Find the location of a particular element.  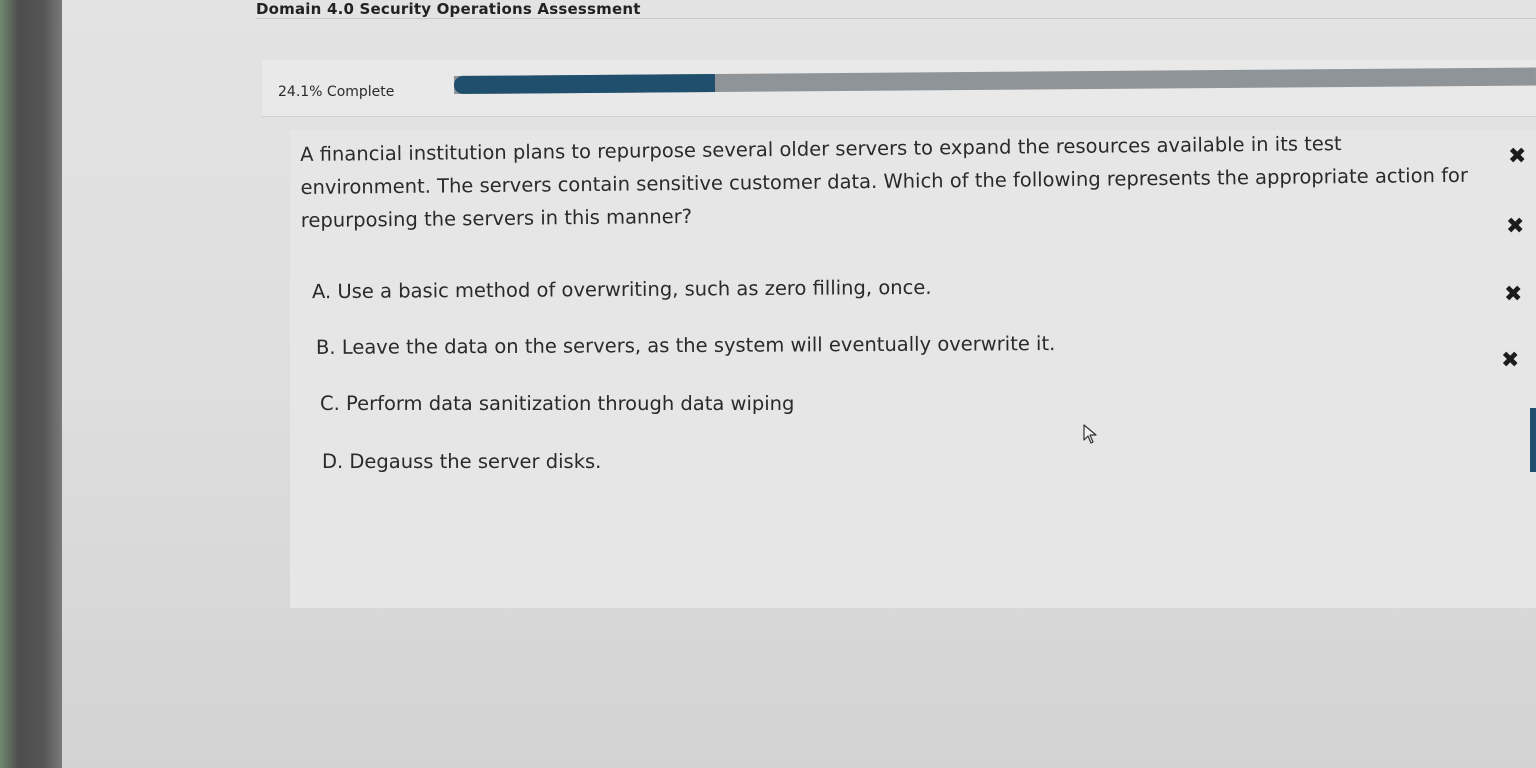

side-panel-edge is located at coordinates (1533, 440).